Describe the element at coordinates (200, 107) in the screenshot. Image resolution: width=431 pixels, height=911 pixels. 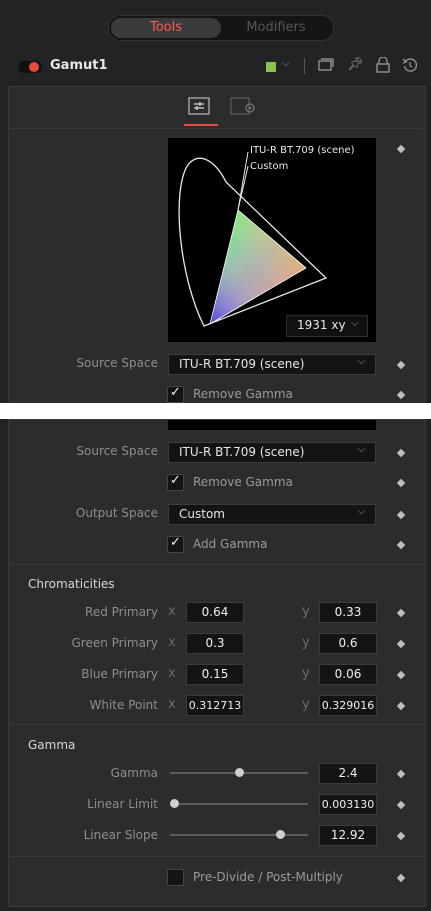
I see `controls-tab-icon` at that location.